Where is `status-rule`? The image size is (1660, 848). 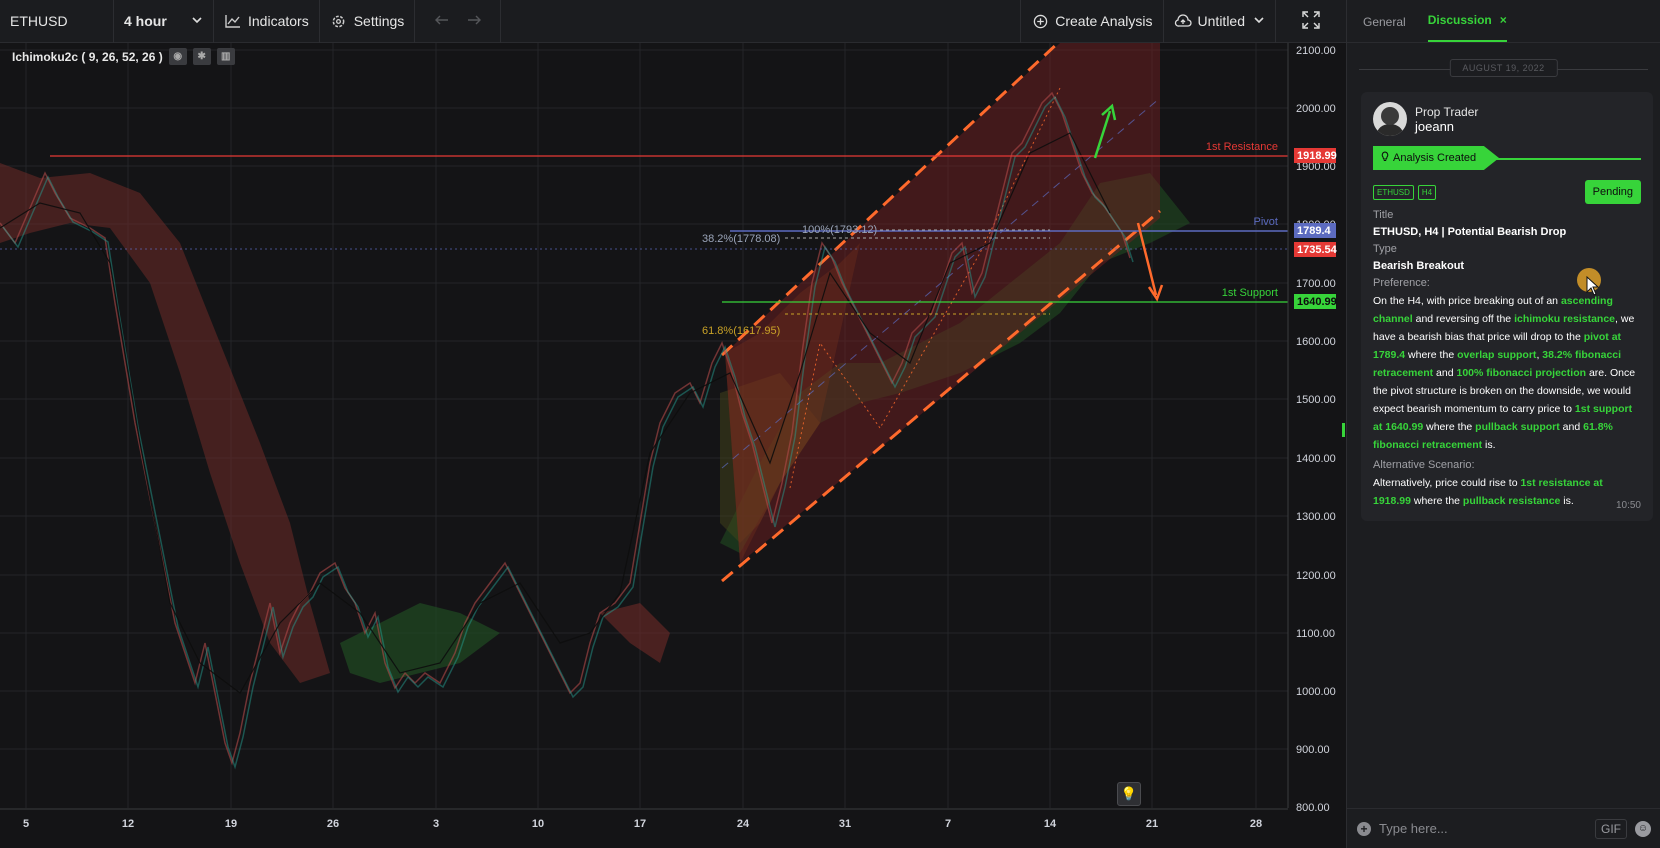 status-rule is located at coordinates (1567, 159).